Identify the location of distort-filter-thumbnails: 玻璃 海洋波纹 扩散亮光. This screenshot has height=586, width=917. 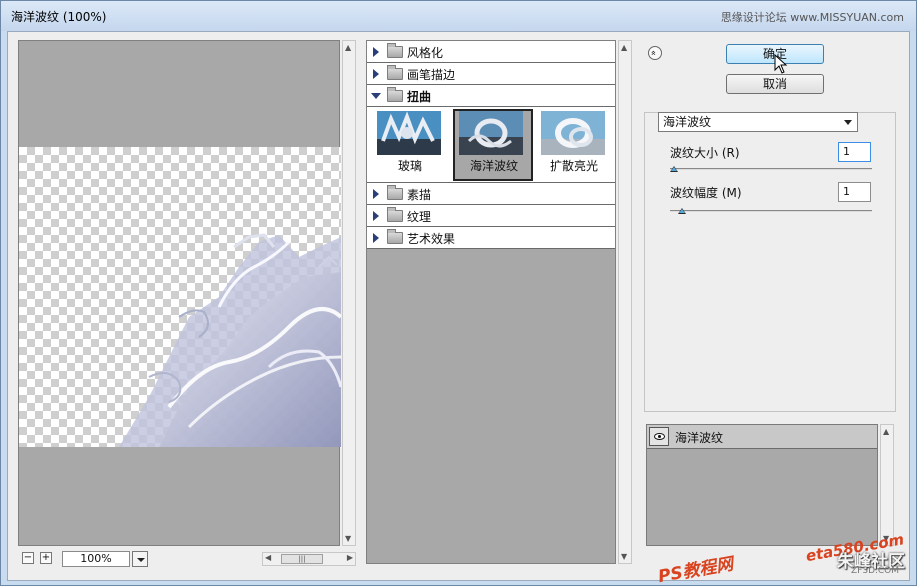
(491, 145).